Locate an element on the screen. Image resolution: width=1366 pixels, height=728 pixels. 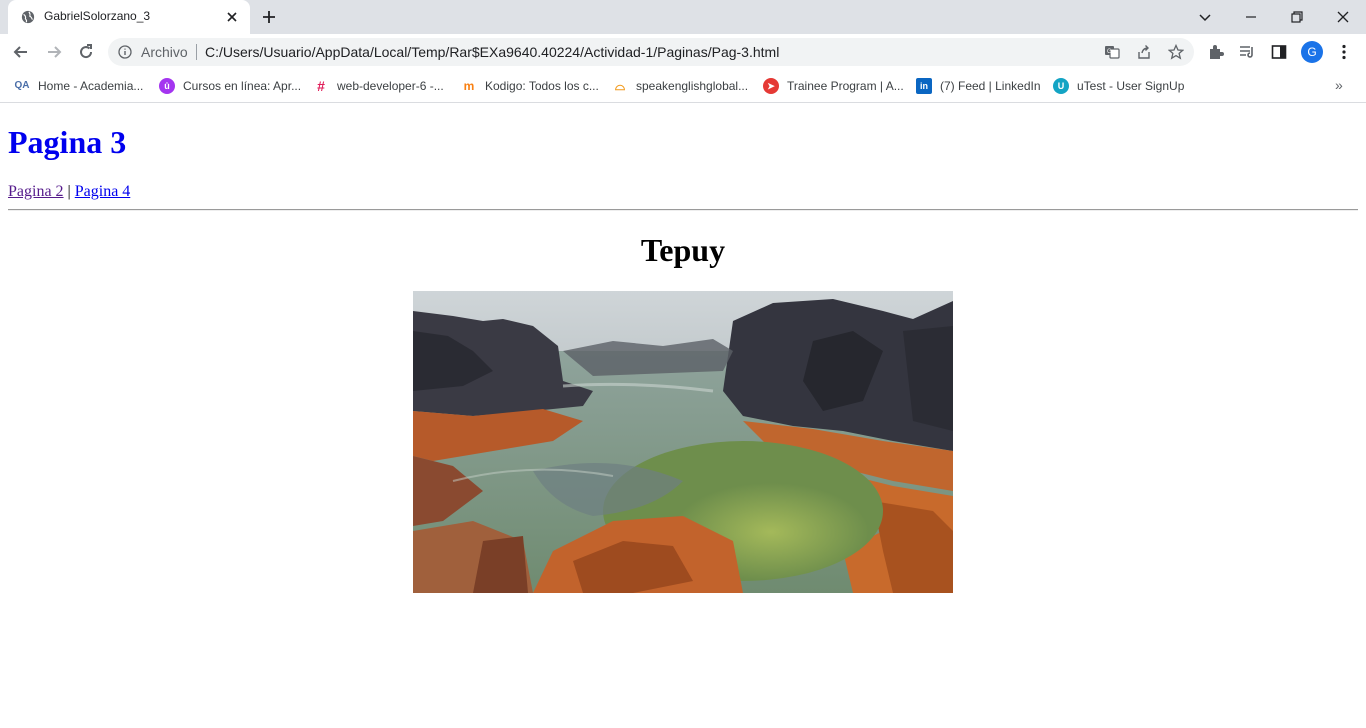
tab-title: GabrielSolorzano_3 is located at coordinates (97, 16).